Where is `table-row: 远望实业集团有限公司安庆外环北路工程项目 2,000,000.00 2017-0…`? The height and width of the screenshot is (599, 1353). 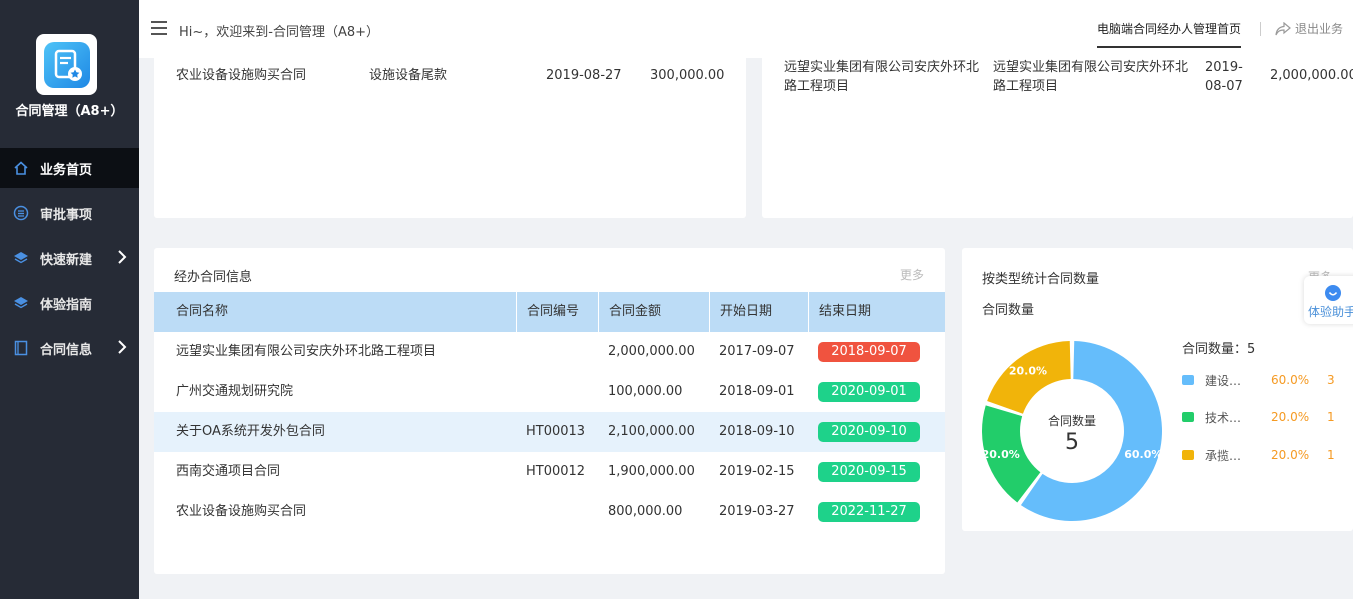 table-row: 远望实业集团有限公司安庆外环北路工程项目 2,000,000.00 2017-0… is located at coordinates (549, 352).